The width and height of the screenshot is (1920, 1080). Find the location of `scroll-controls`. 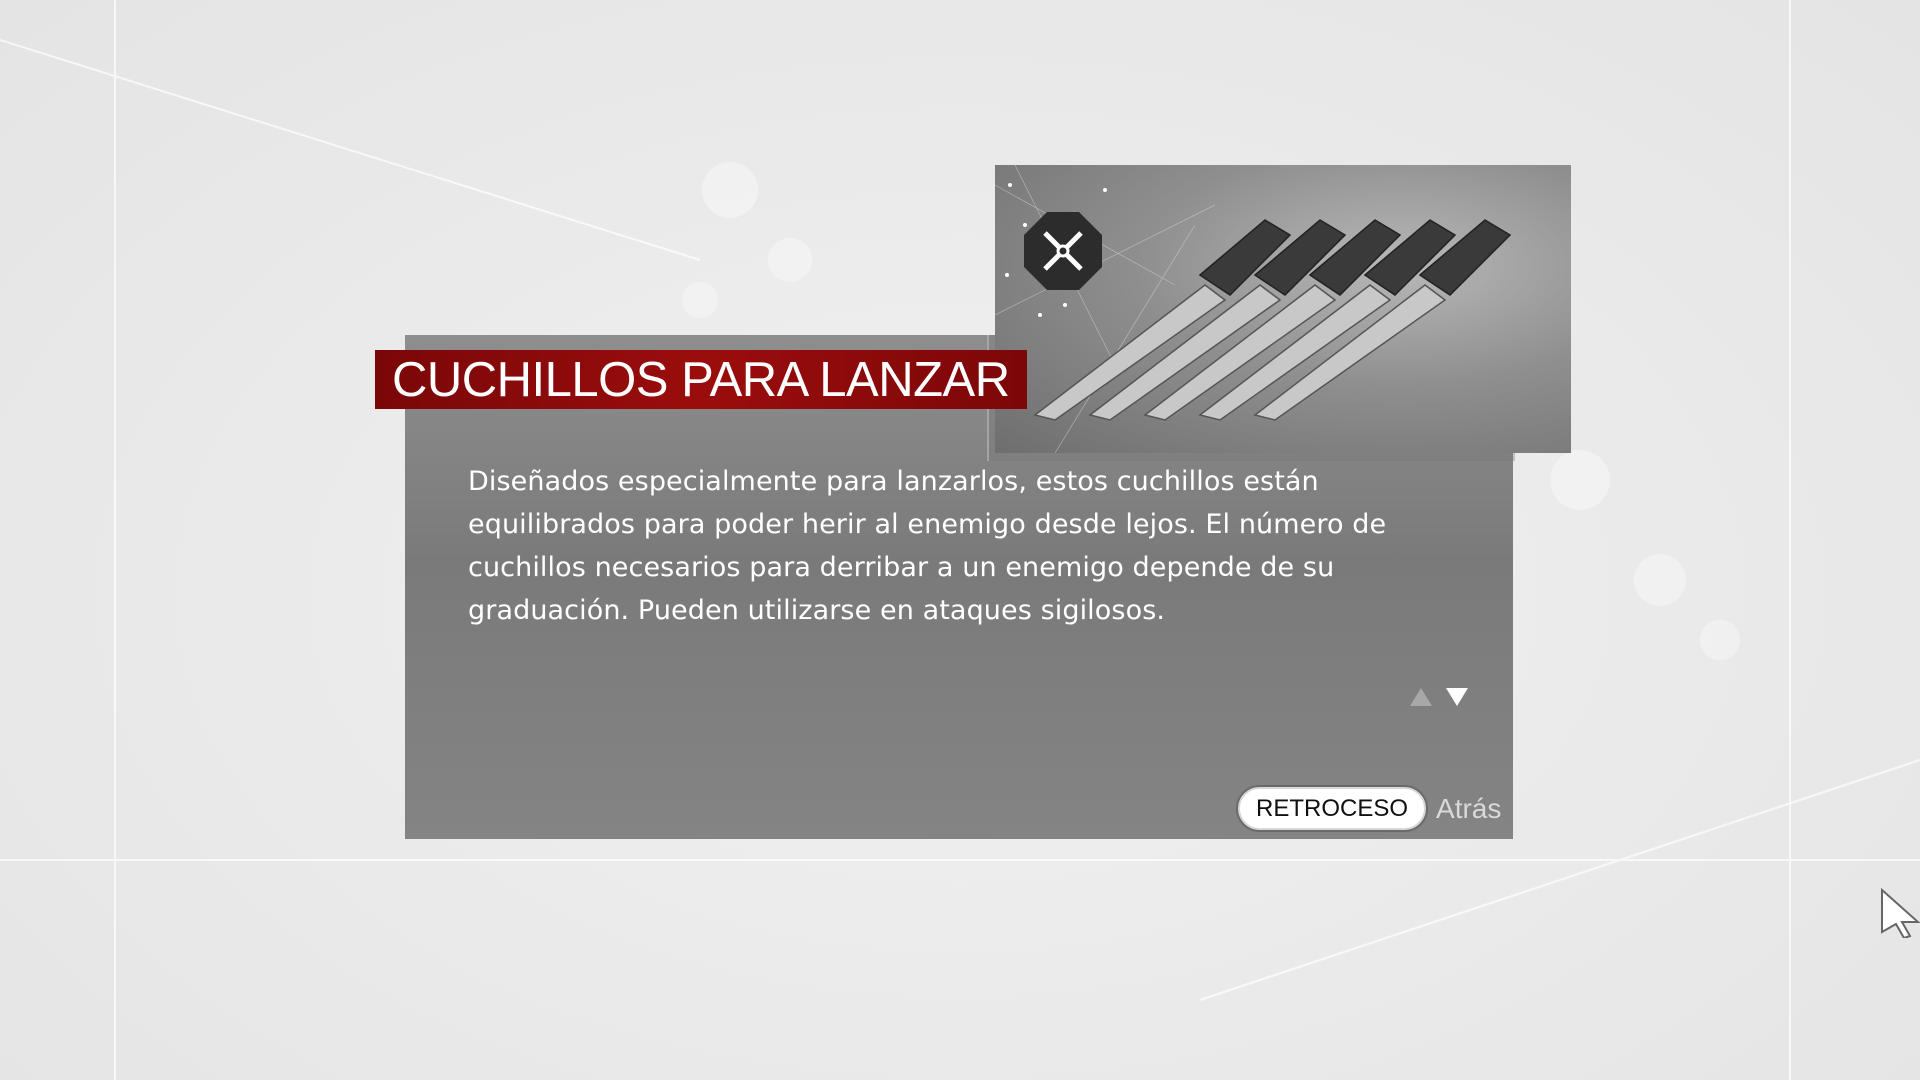

scroll-controls is located at coordinates (1439, 697).